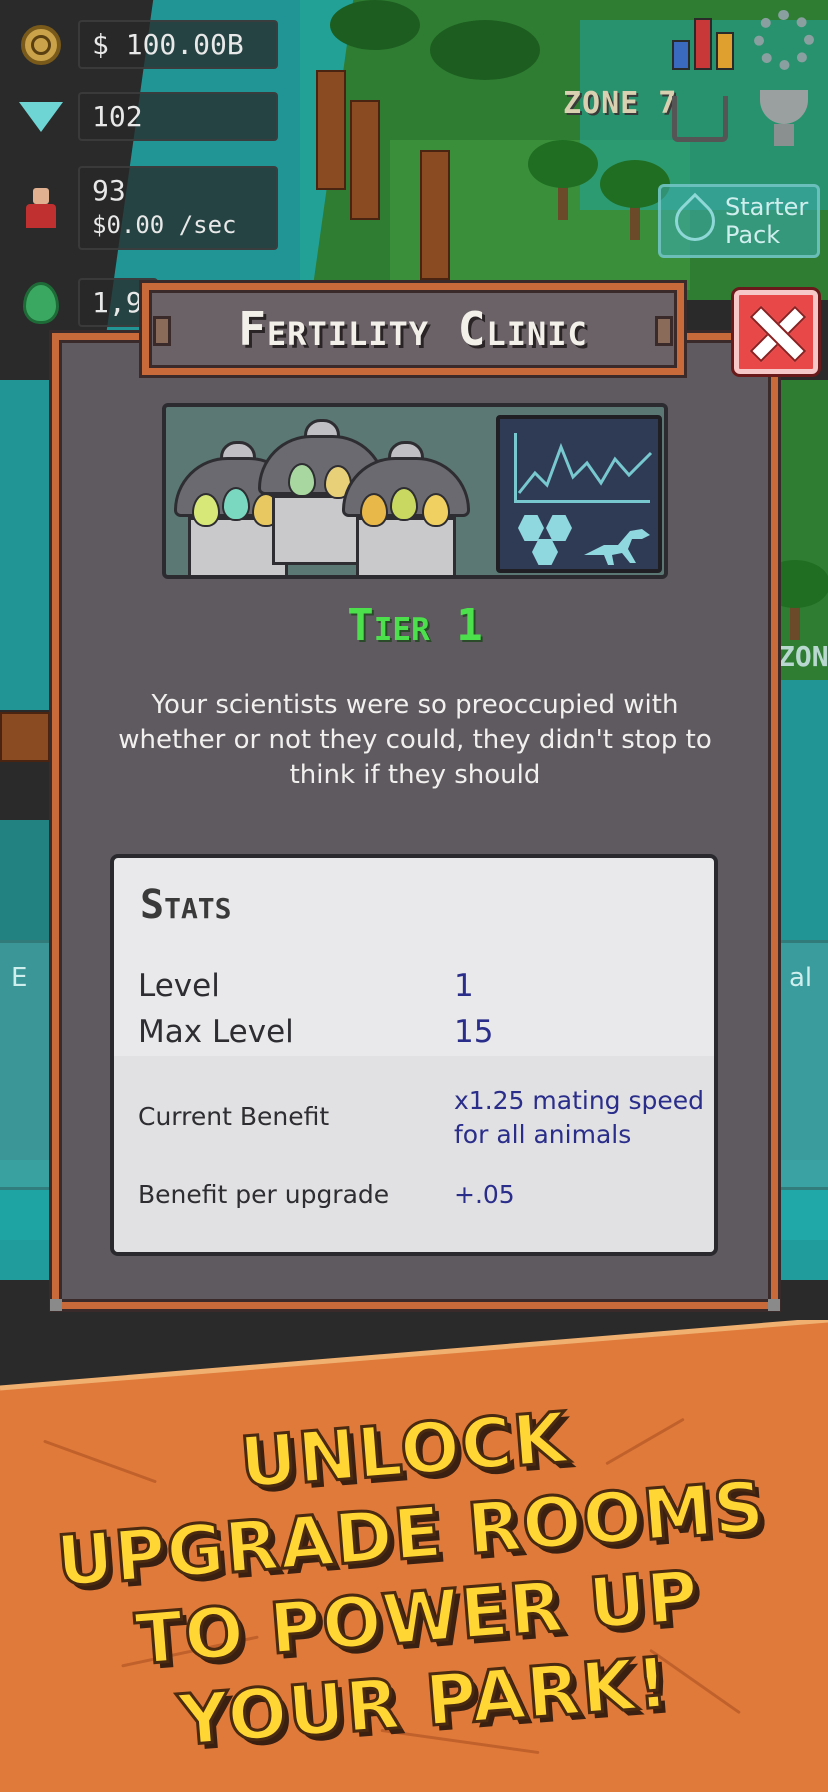  Describe the element at coordinates (563, 180) in the screenshot. I see `palm-tree` at that location.